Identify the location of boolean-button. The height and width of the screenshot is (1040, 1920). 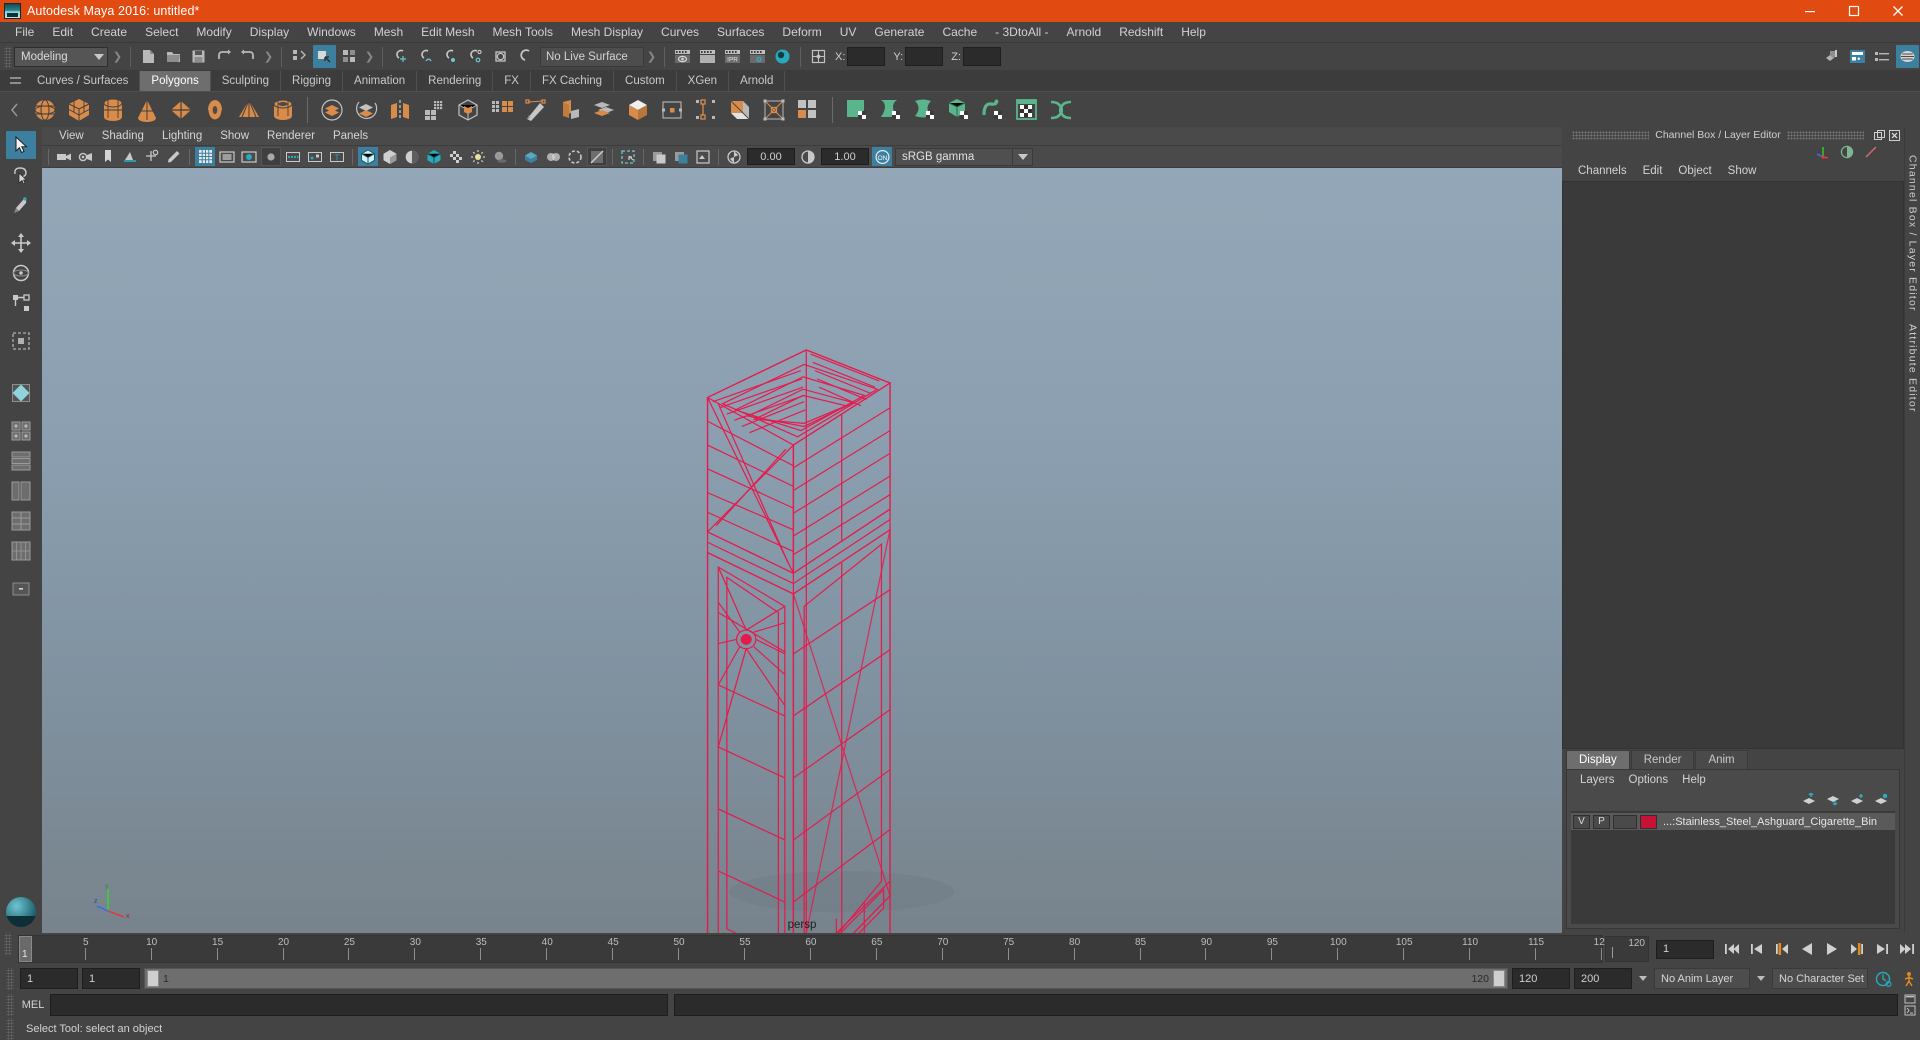
(468, 110).